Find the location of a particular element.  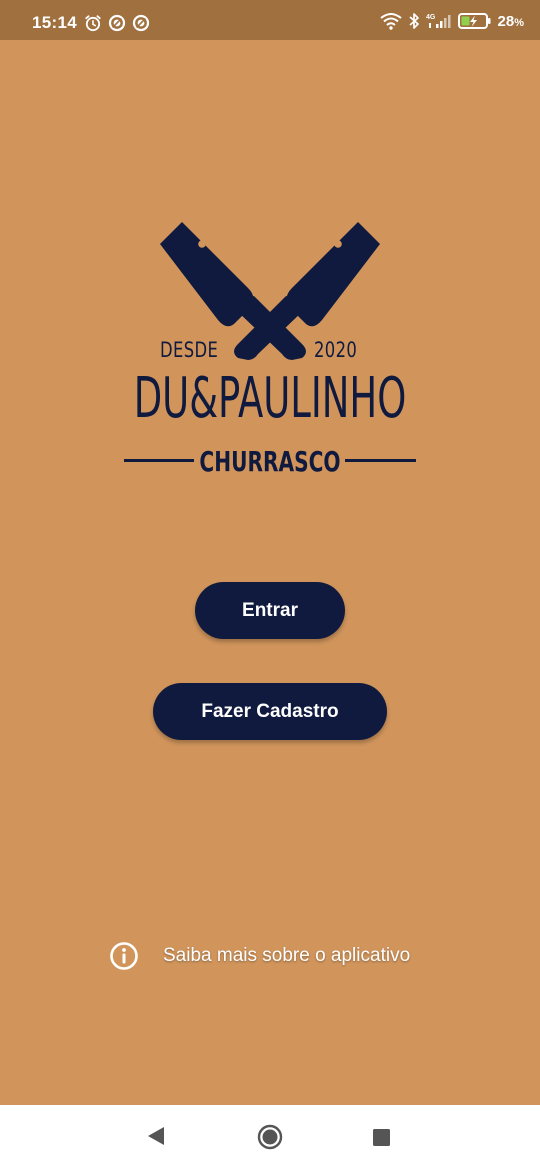

battery-percent: 28% is located at coordinates (510, 21).